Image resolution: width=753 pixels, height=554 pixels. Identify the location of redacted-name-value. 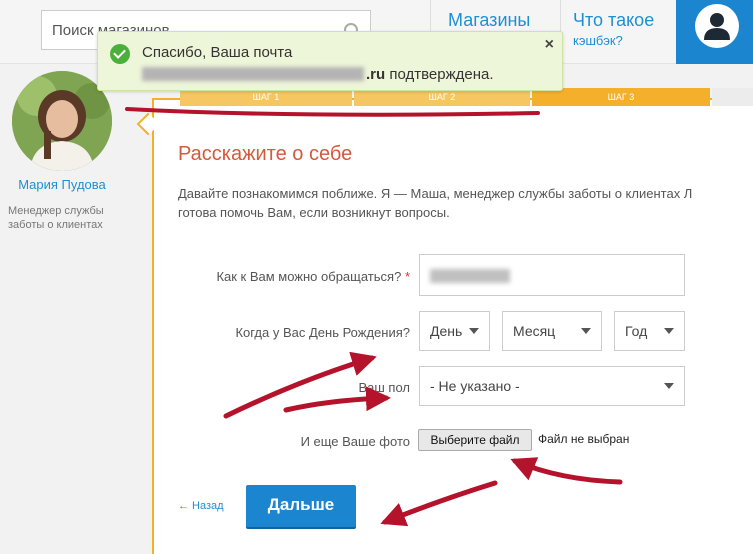
(470, 276).